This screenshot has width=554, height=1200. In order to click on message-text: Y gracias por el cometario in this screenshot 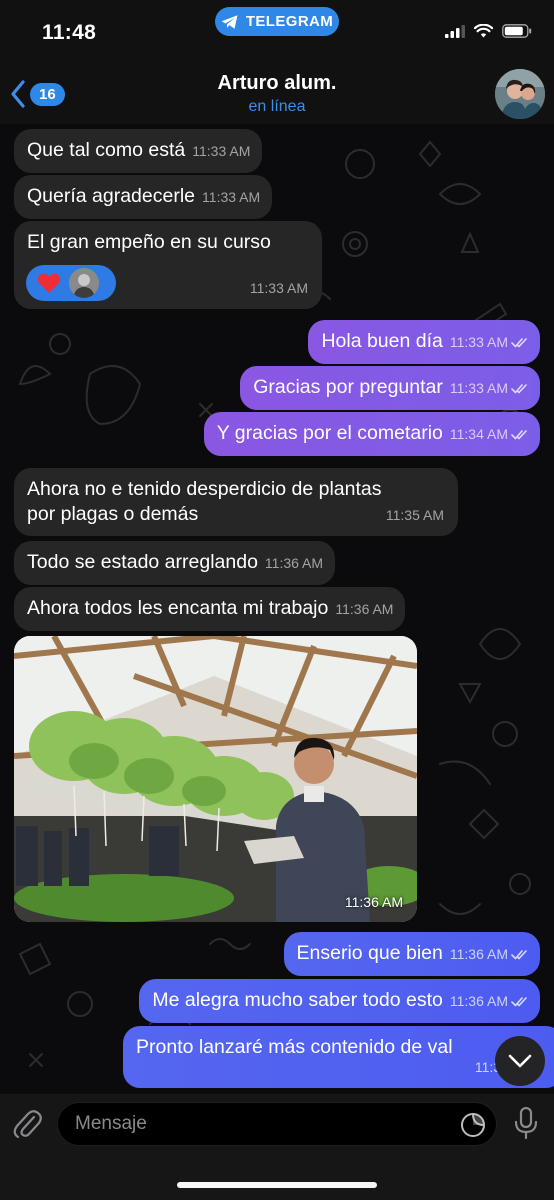, I will do `click(329, 433)`.